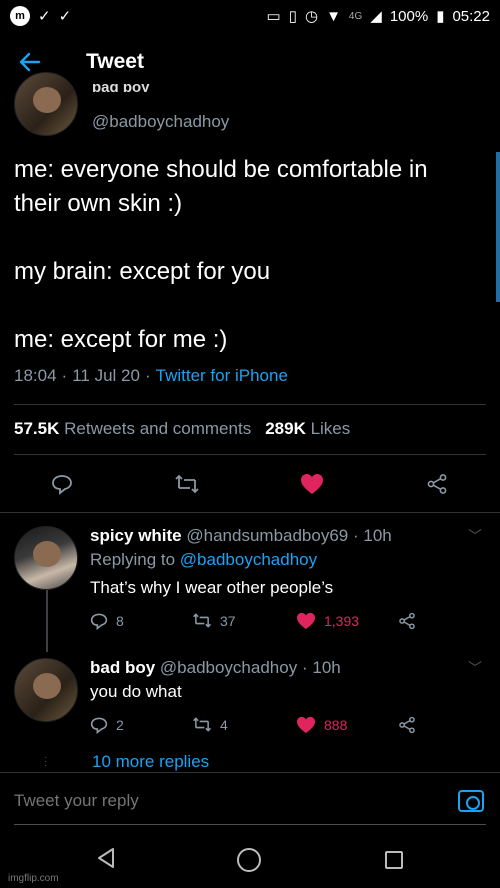 The width and height of the screenshot is (500, 888). What do you see at coordinates (121, 339) in the screenshot?
I see `tweet-line: me: except for me :)` at bounding box center [121, 339].